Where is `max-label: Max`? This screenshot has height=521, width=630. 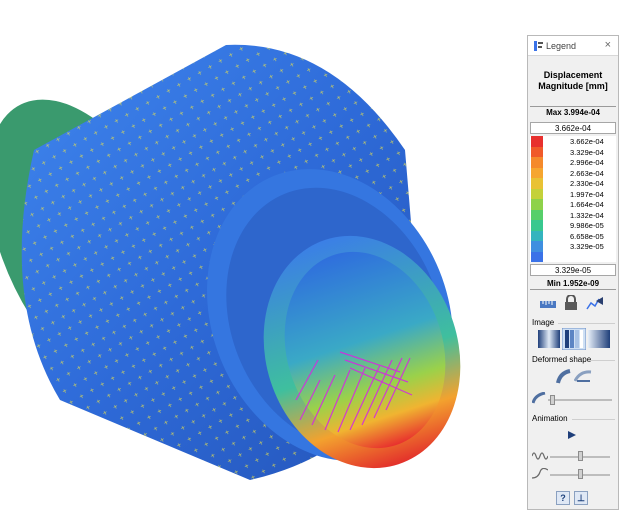 max-label: Max is located at coordinates (554, 112).